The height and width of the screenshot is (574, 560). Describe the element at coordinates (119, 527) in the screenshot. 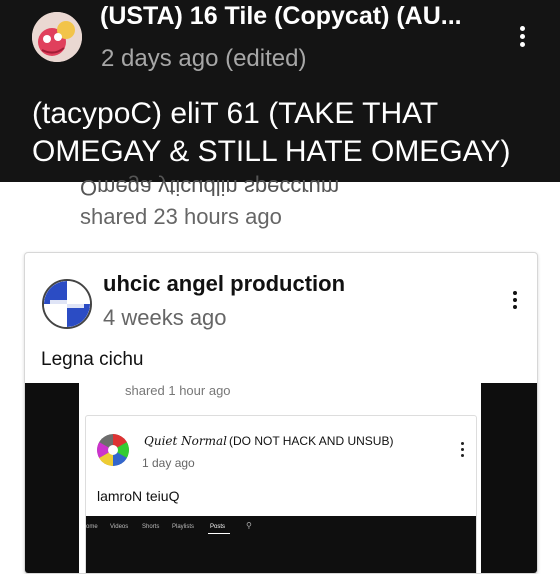

I see `tab-videos: Videos` at that location.